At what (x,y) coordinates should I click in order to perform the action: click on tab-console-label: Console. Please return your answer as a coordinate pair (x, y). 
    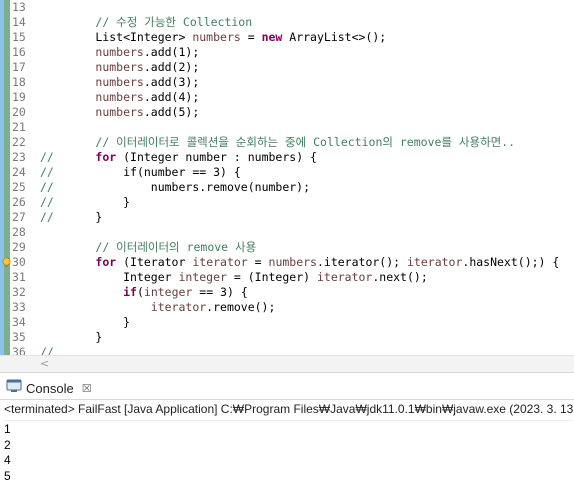
    Looking at the image, I should click on (50, 388).